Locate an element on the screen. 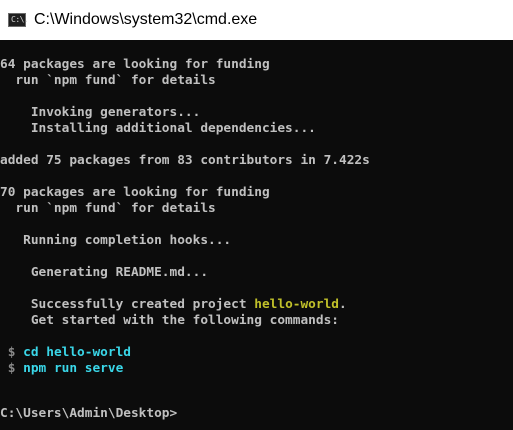  window-title: C:\Windows\system32\cmd.exe is located at coordinates (146, 19).